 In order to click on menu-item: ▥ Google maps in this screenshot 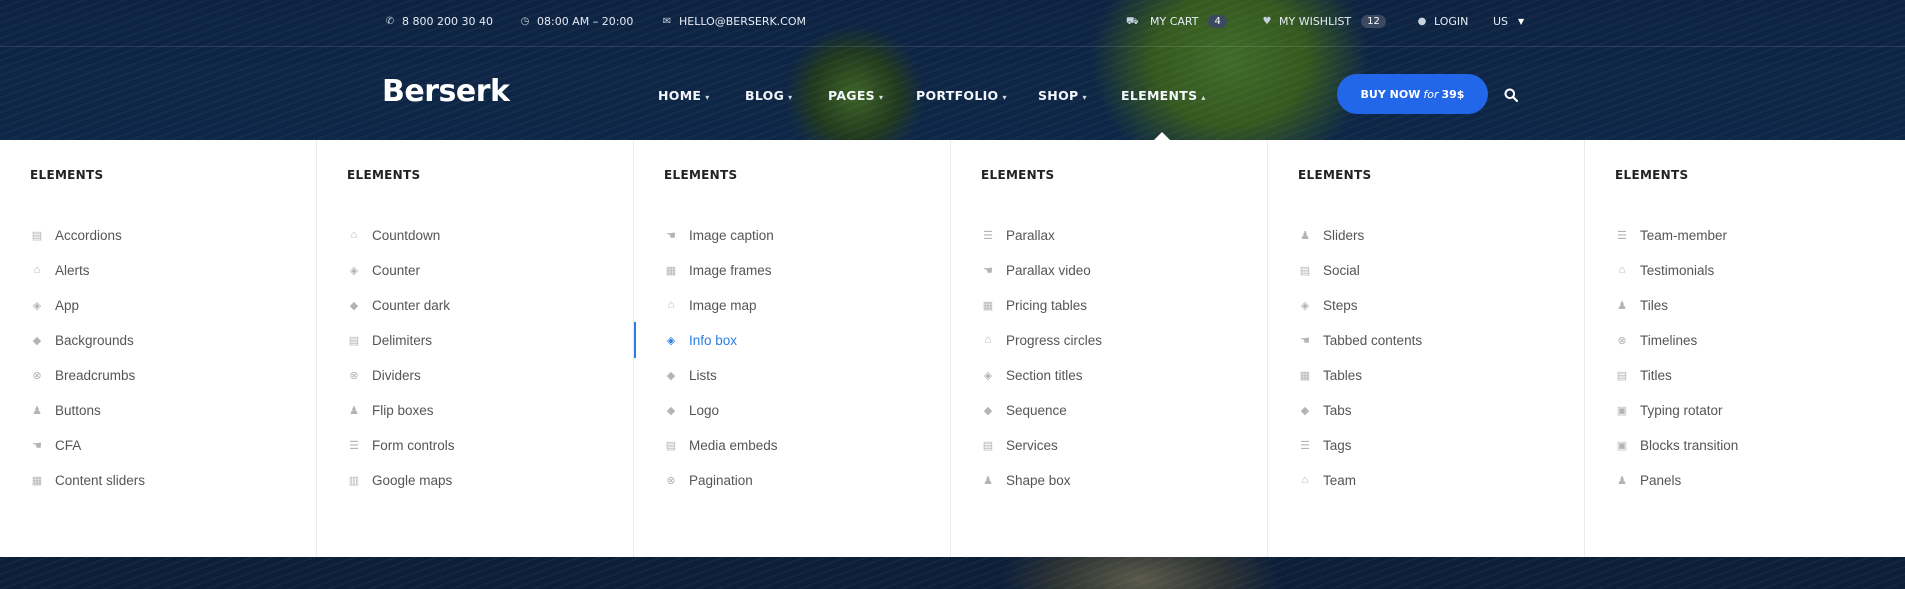, I will do `click(400, 480)`.